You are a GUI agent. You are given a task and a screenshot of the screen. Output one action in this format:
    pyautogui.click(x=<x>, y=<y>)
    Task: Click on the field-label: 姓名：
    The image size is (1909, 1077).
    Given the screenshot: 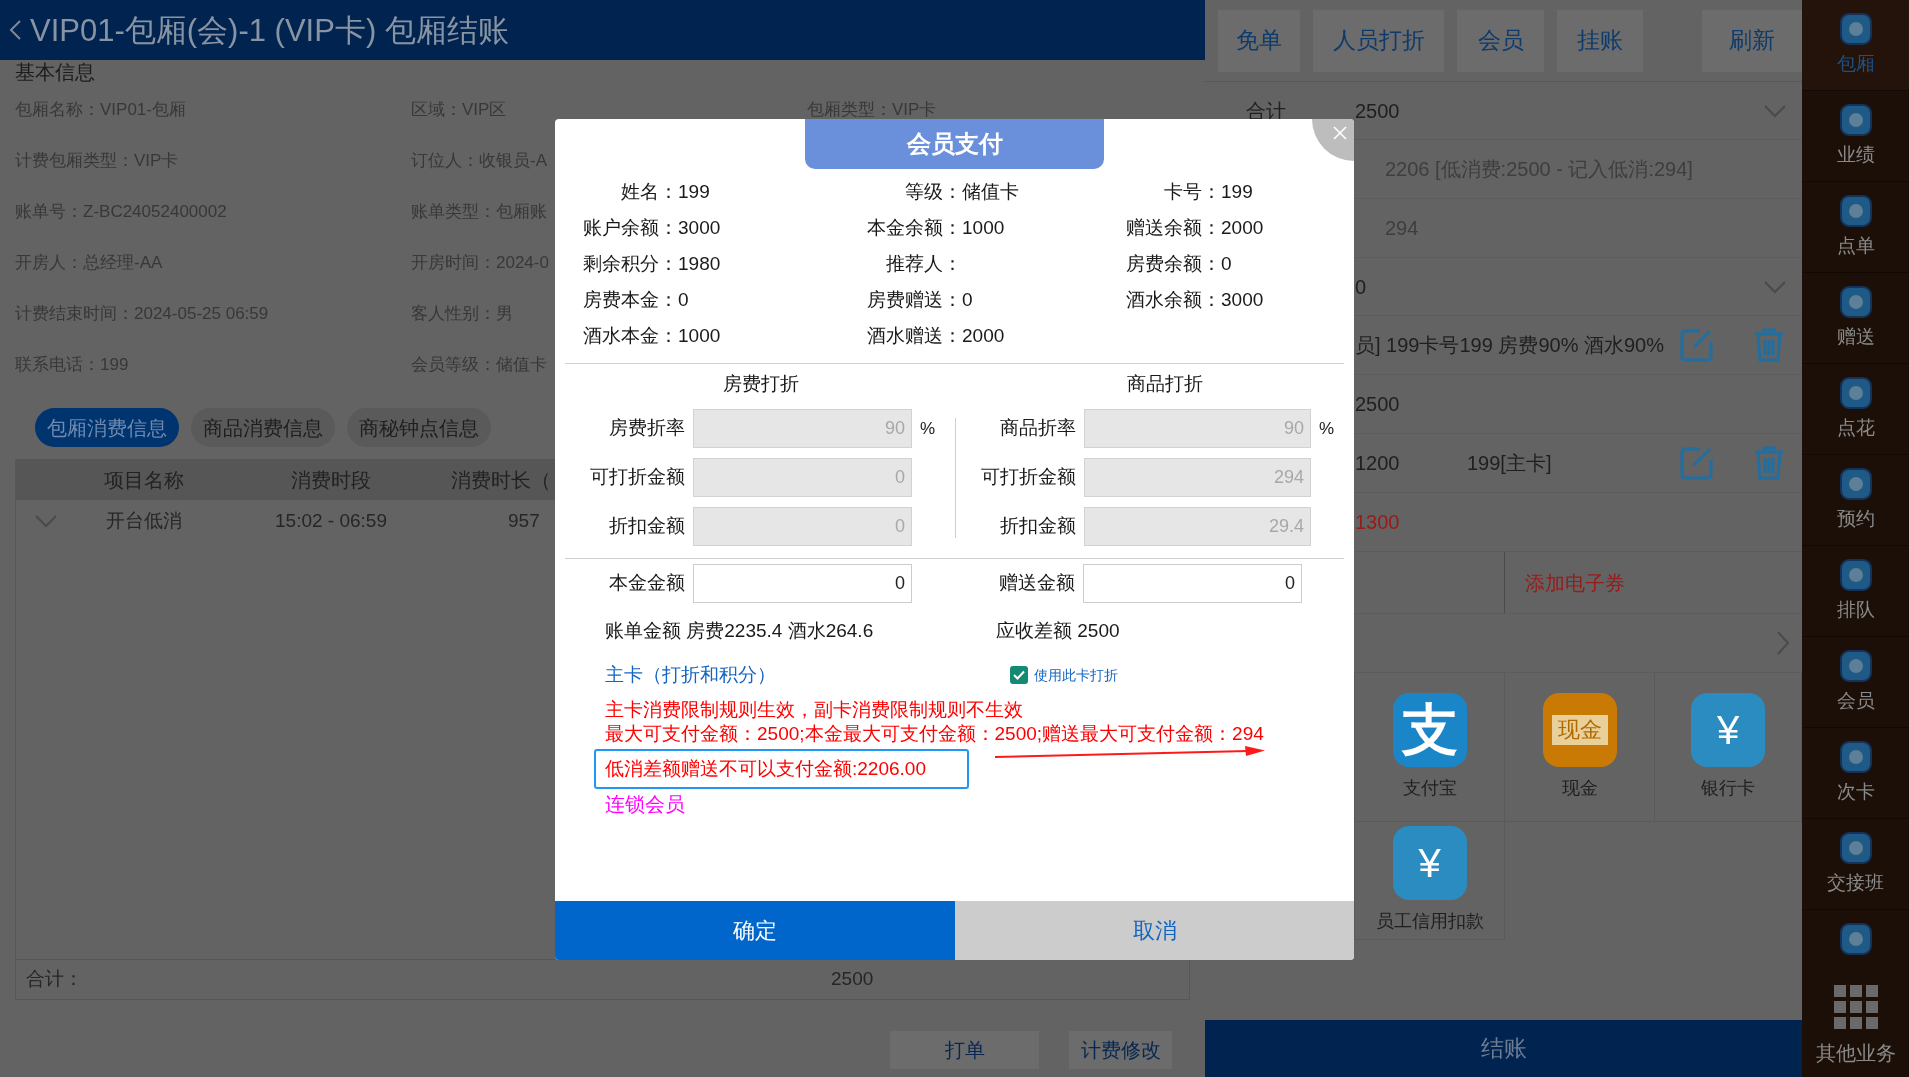 What is the action you would take?
    pyautogui.click(x=649, y=191)
    